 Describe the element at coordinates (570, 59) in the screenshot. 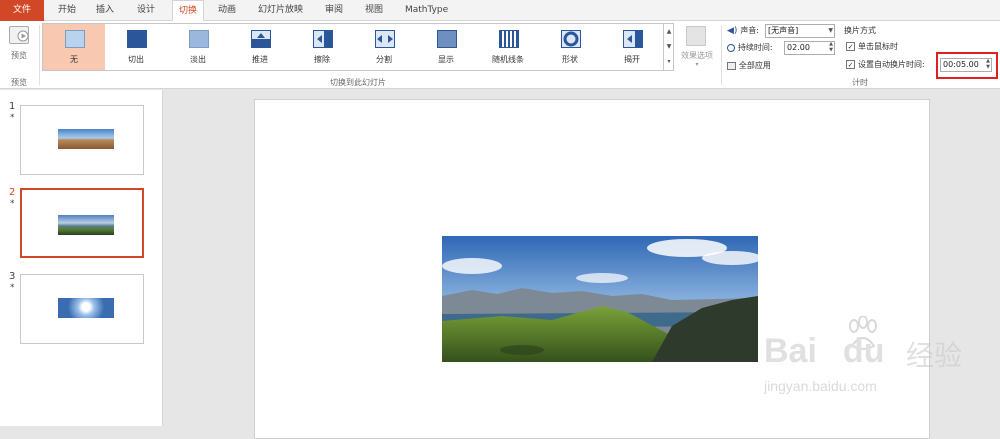

I see `transition-label: 形状` at that location.